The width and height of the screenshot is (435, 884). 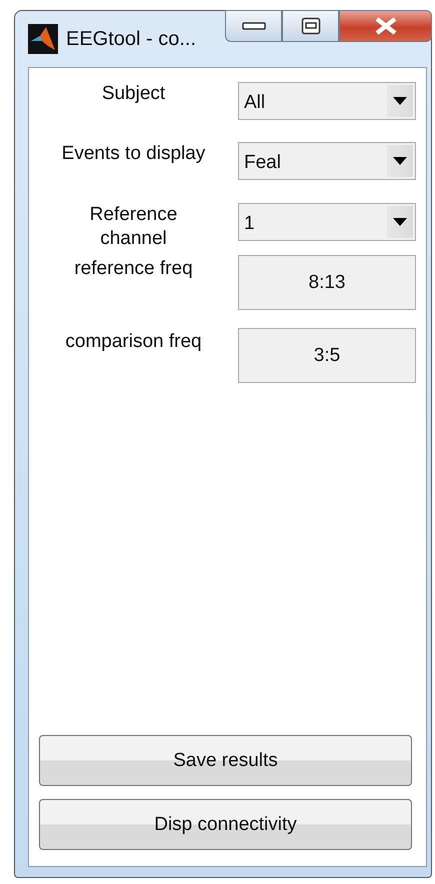 I want to click on maximize-button, so click(x=310, y=26).